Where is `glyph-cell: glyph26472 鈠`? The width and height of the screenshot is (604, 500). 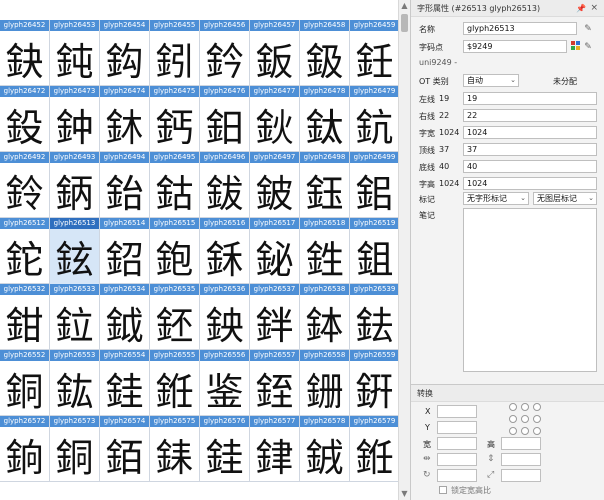
glyph-cell: glyph26472 鈠 is located at coordinates (25, 119).